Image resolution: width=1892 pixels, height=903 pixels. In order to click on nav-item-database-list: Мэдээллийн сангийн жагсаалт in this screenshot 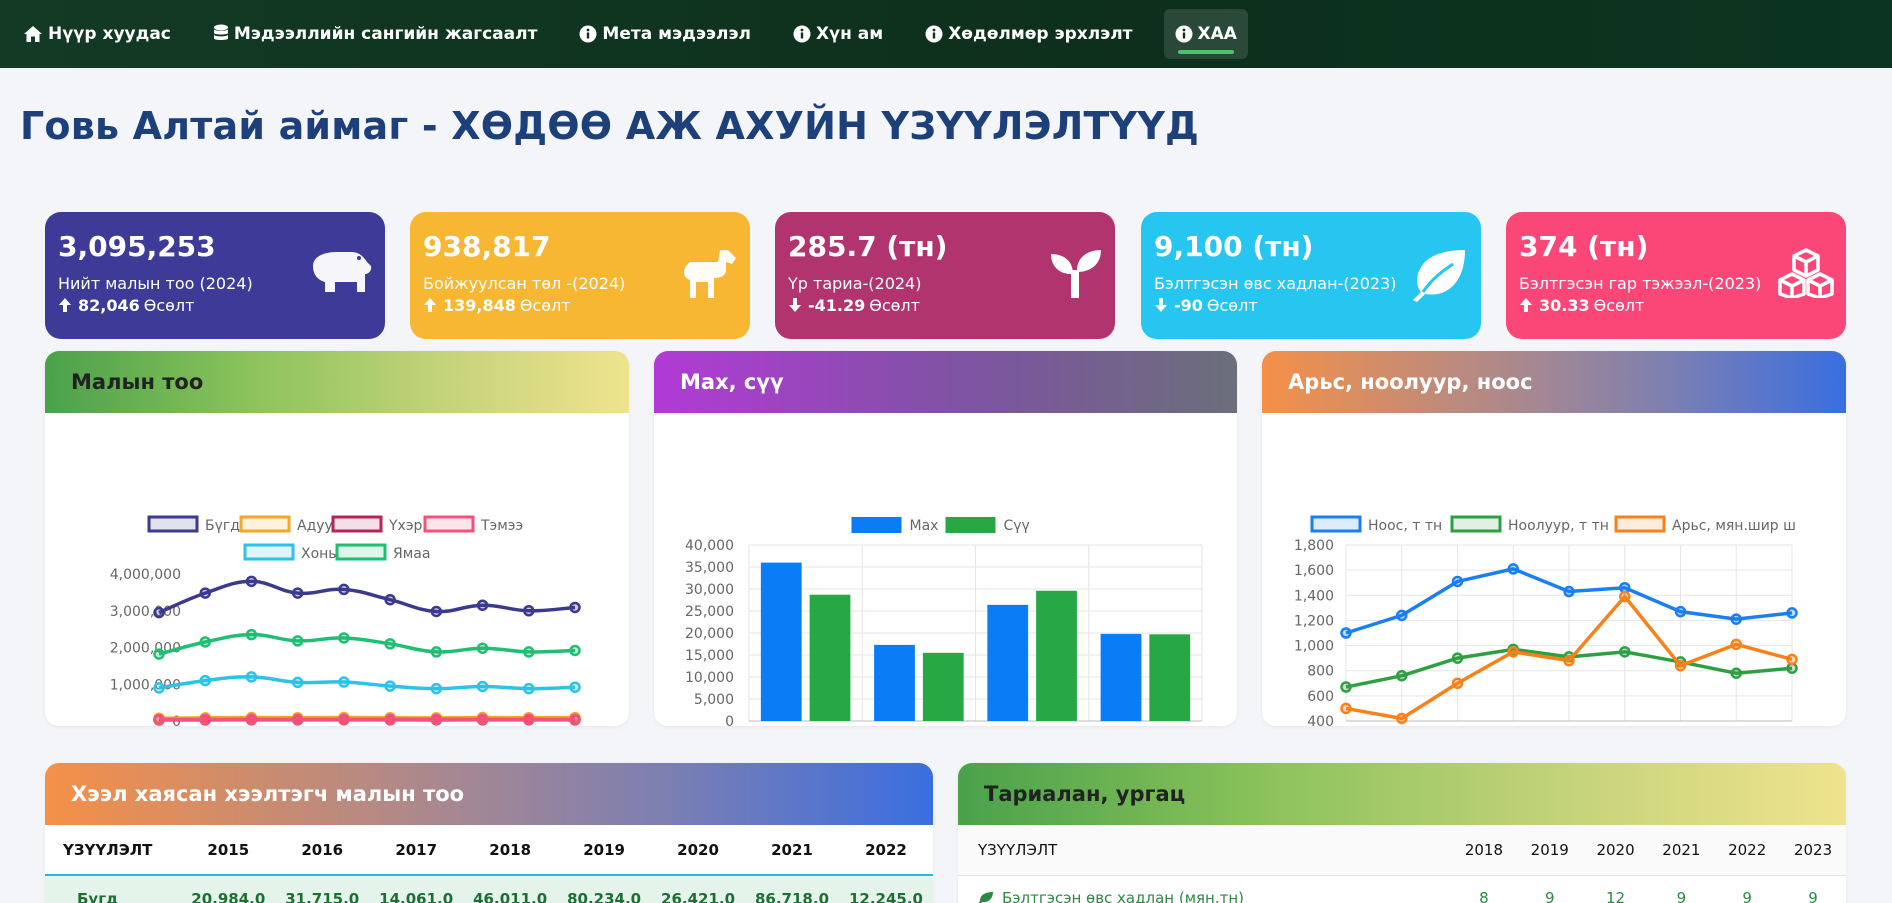, I will do `click(375, 34)`.